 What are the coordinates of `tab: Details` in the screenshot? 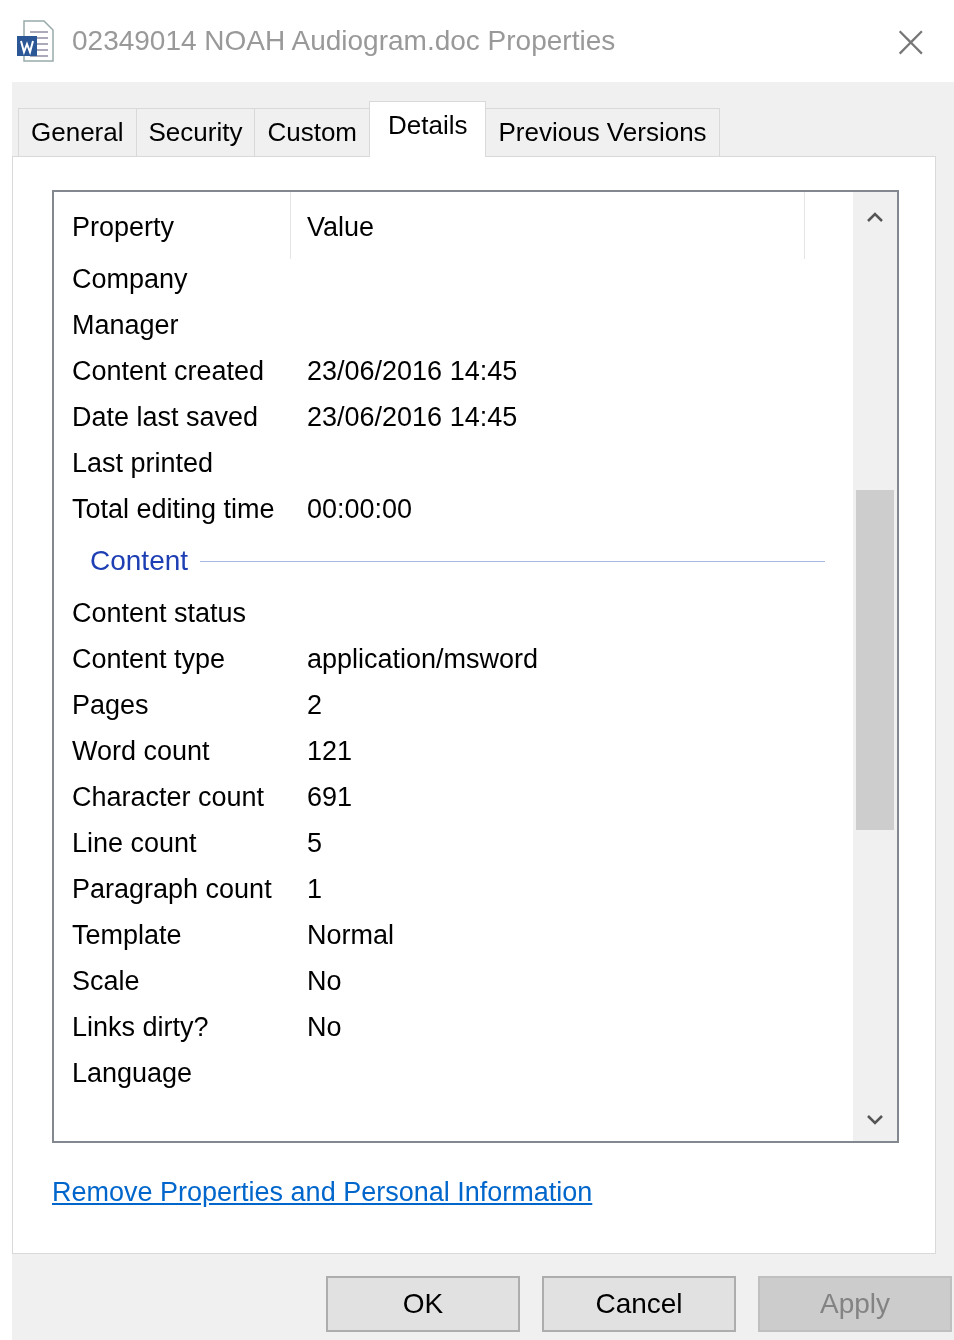 It's located at (428, 129).